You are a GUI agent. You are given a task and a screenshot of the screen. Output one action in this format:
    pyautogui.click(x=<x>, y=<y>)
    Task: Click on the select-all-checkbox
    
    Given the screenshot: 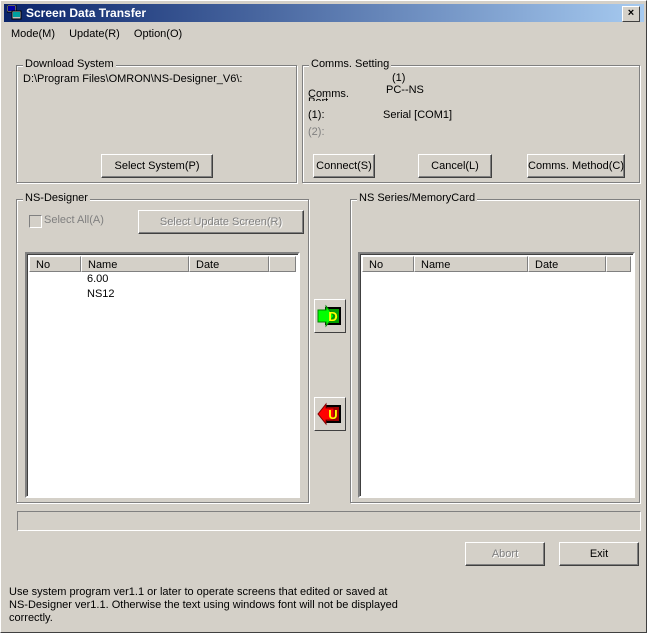 What is the action you would take?
    pyautogui.click(x=35, y=221)
    